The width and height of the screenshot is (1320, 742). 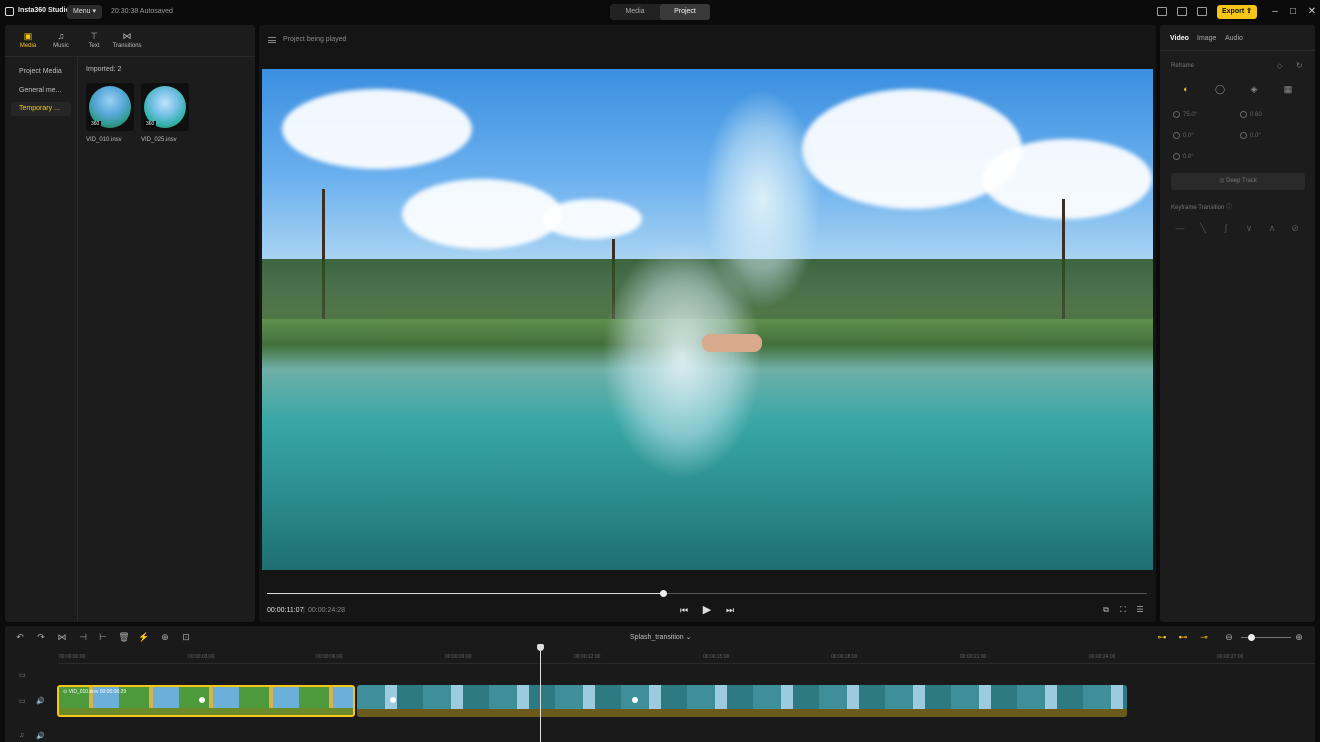 I want to click on snapshot-icon: ⧉, so click(x=1106, y=610).